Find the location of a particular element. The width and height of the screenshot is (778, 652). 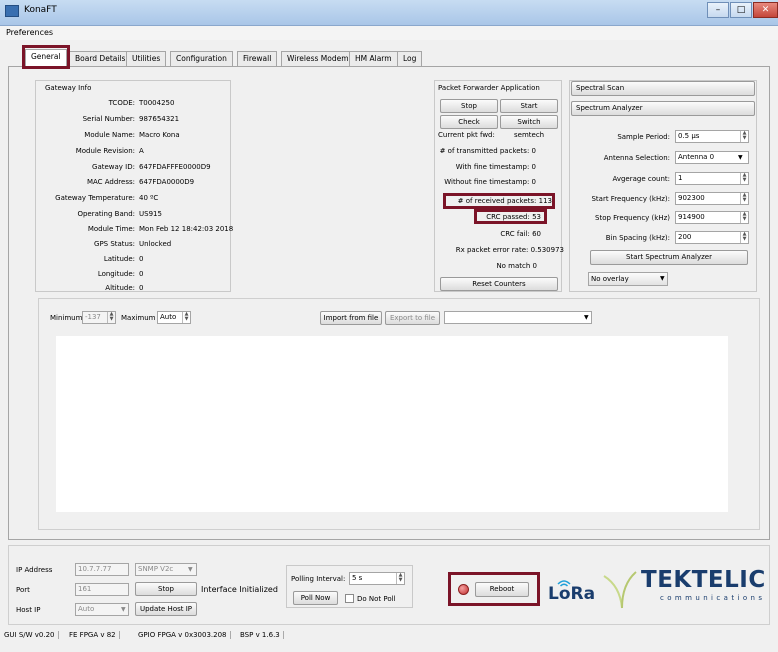

tab-general: General is located at coordinates (46, 58).